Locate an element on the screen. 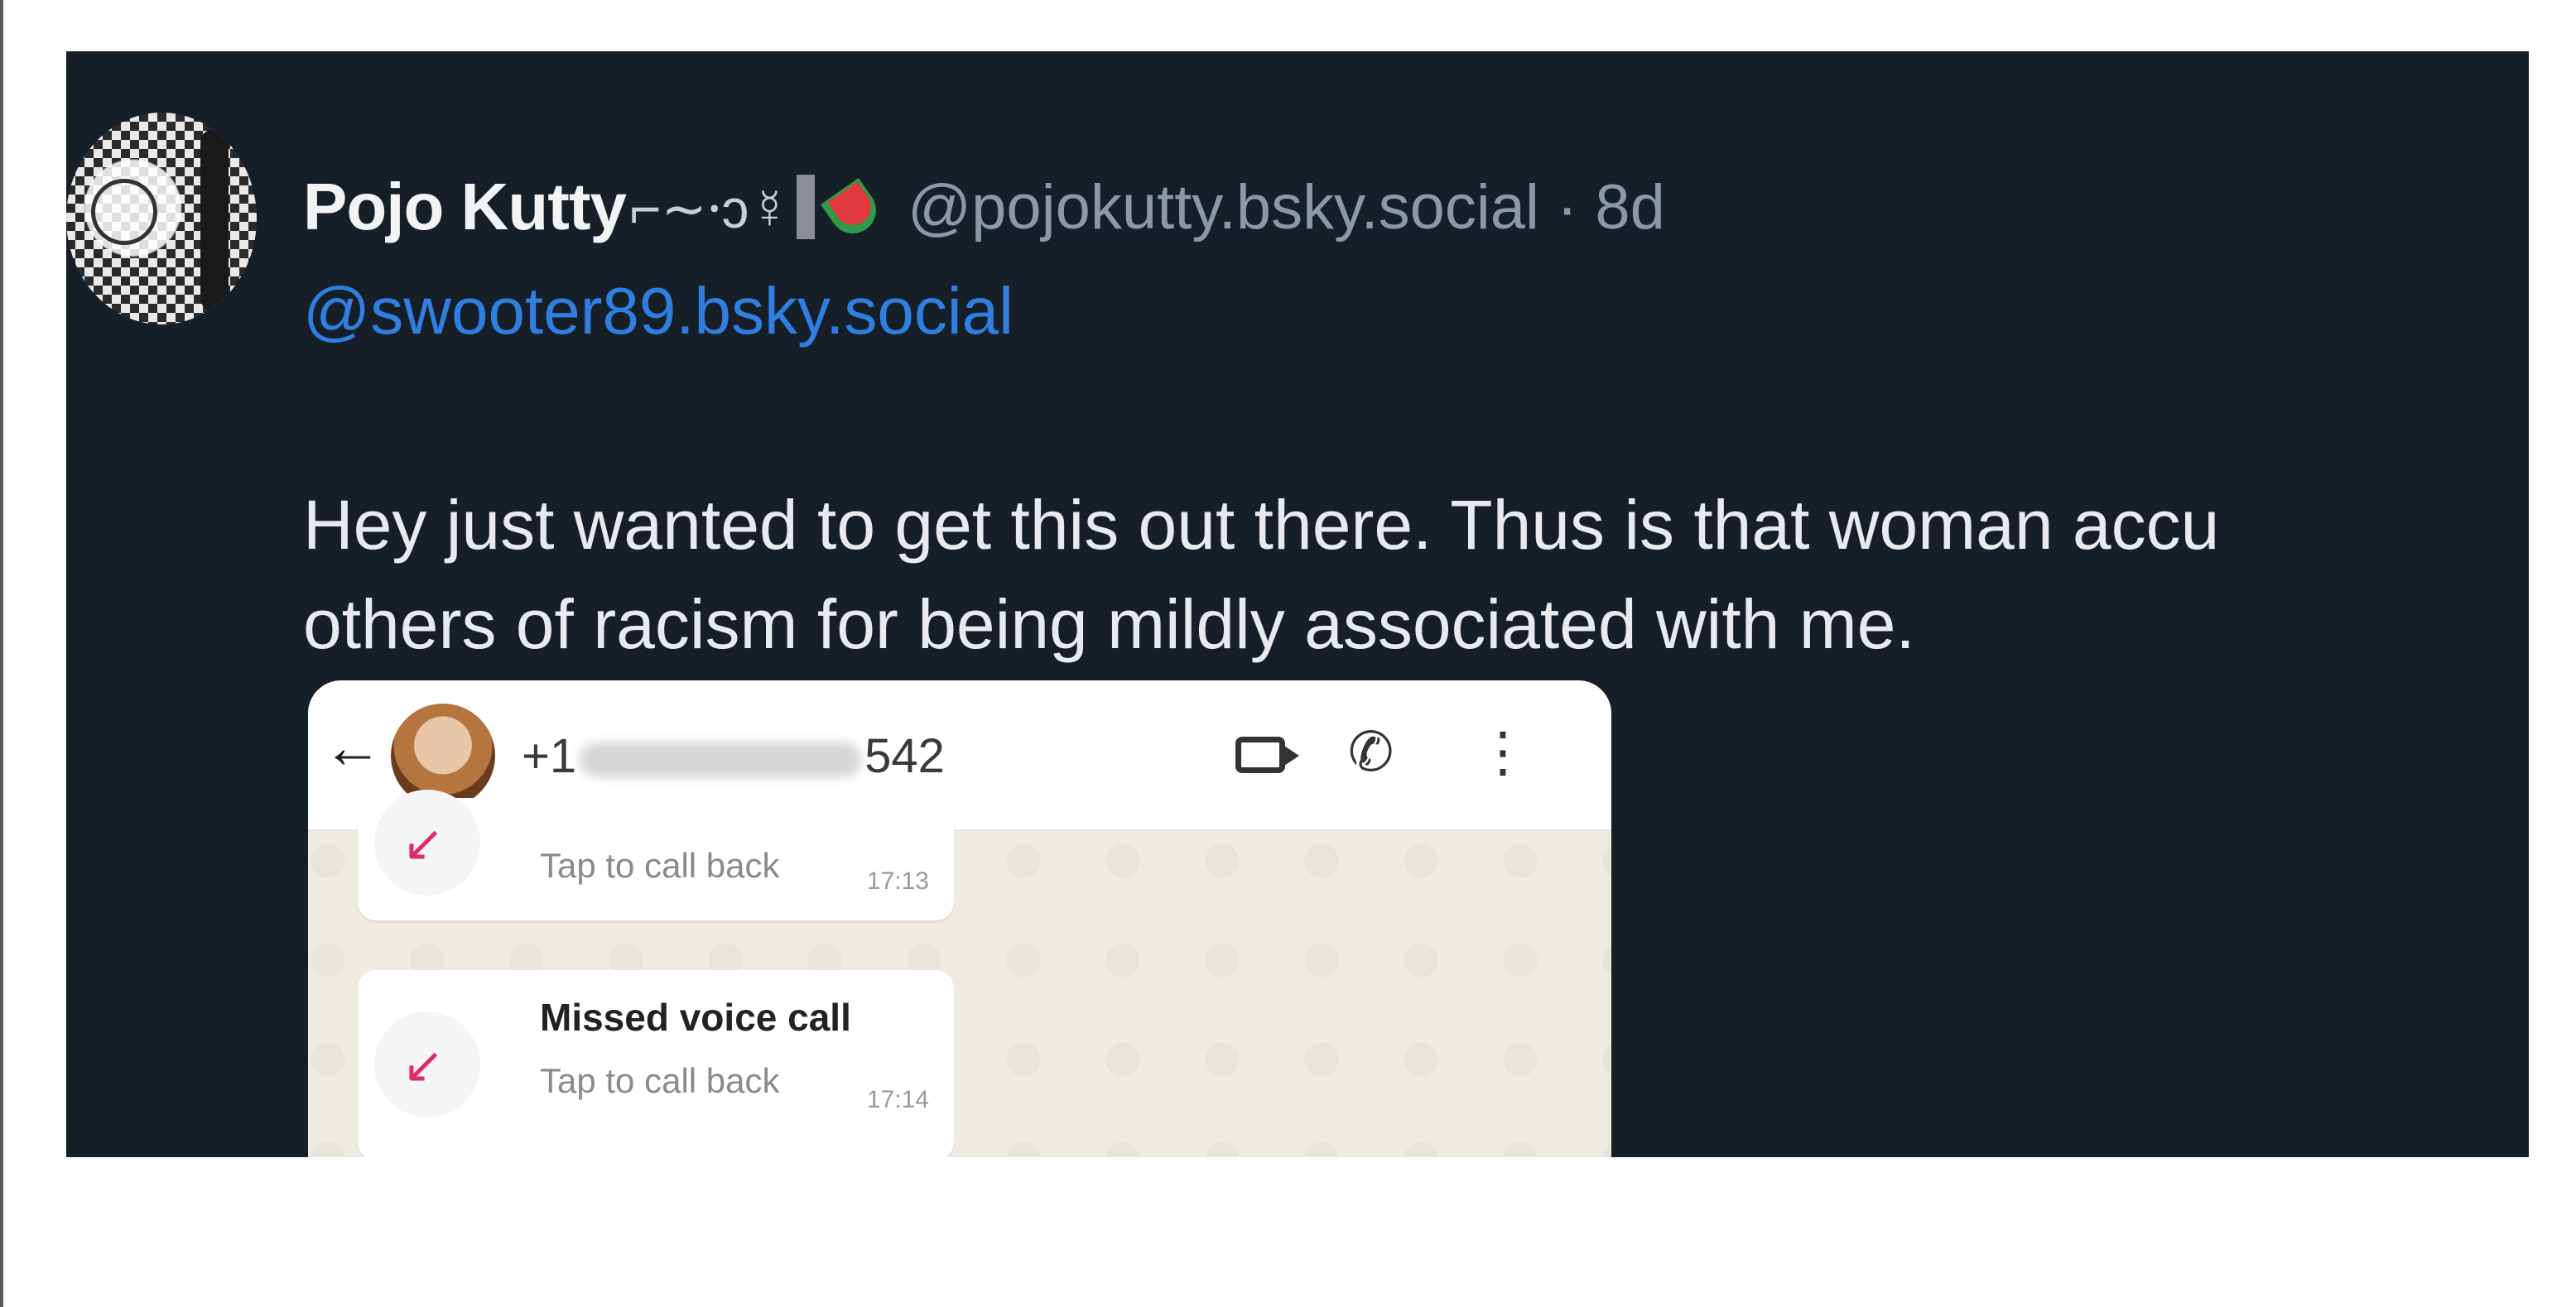 Image resolution: width=2576 pixels, height=1307 pixels. video-call-icon is located at coordinates (1267, 755).